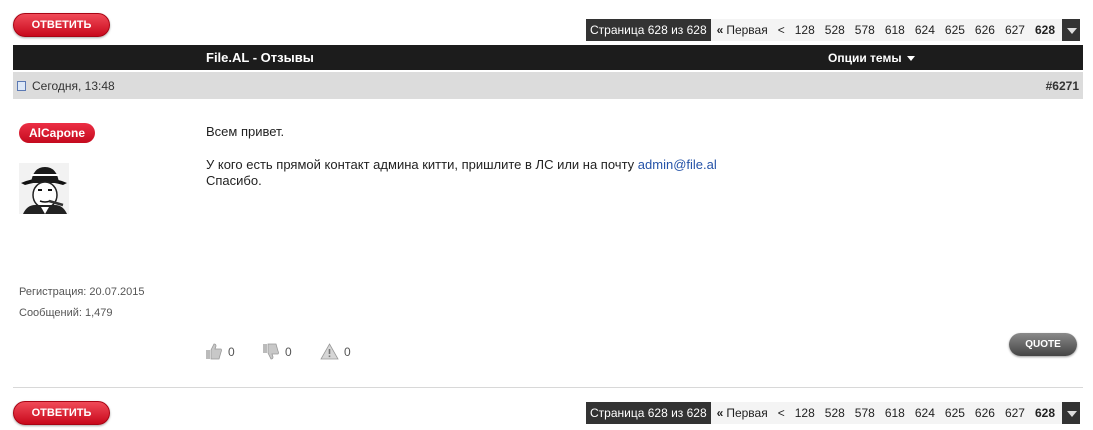  Describe the element at coordinates (288, 351) in the screenshot. I see `dislike-count: 0` at that location.